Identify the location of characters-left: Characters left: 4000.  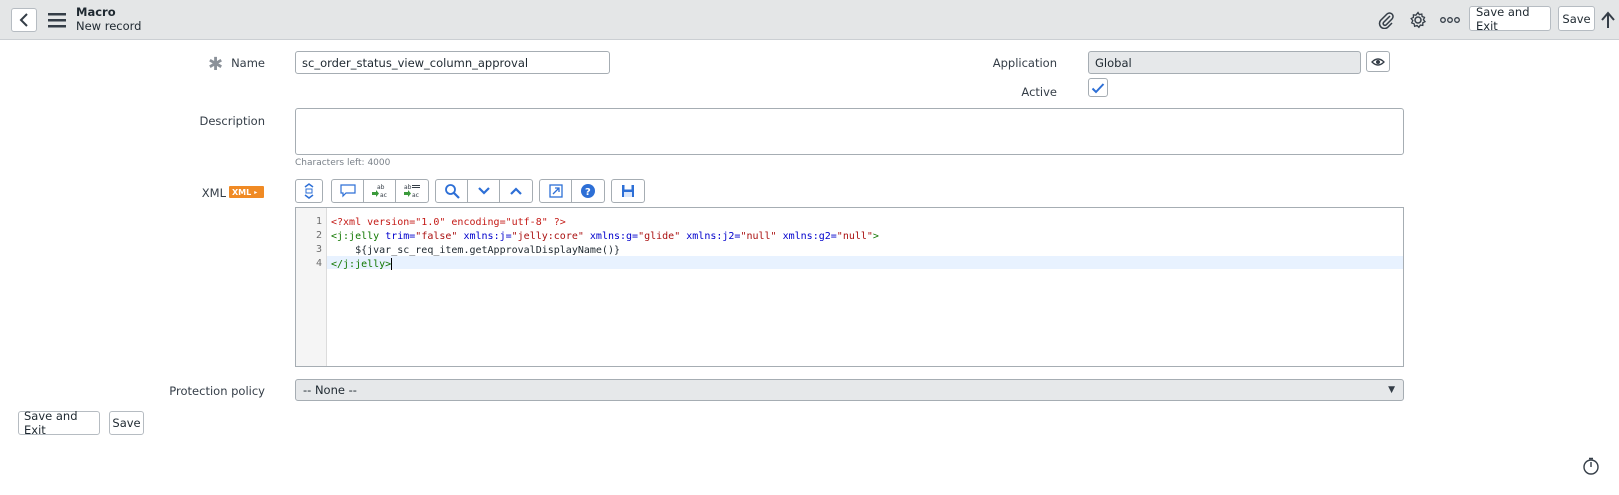
(343, 163).